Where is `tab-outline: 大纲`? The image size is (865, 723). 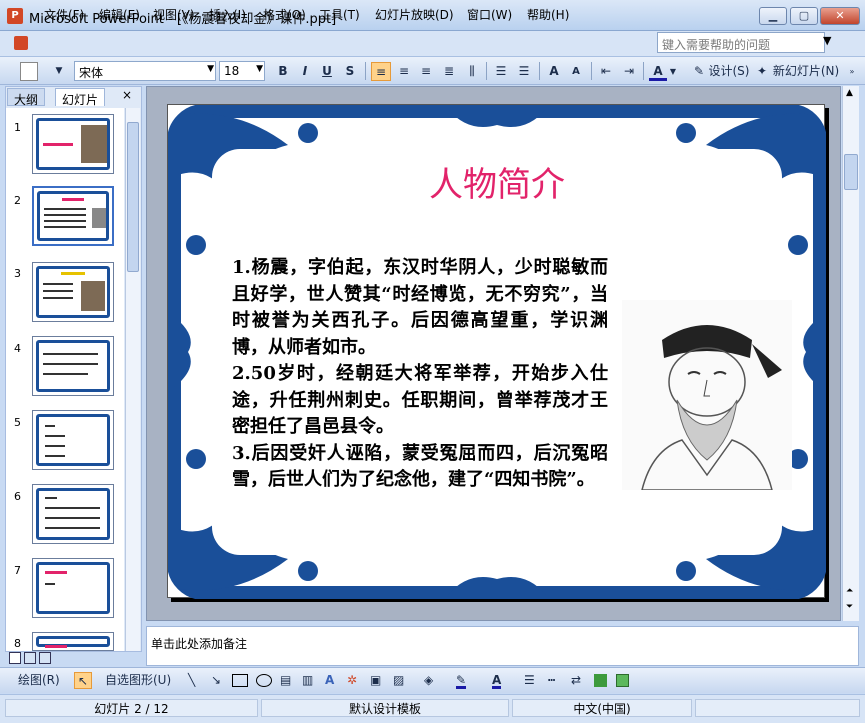
tab-outline: 大纲 is located at coordinates (26, 97).